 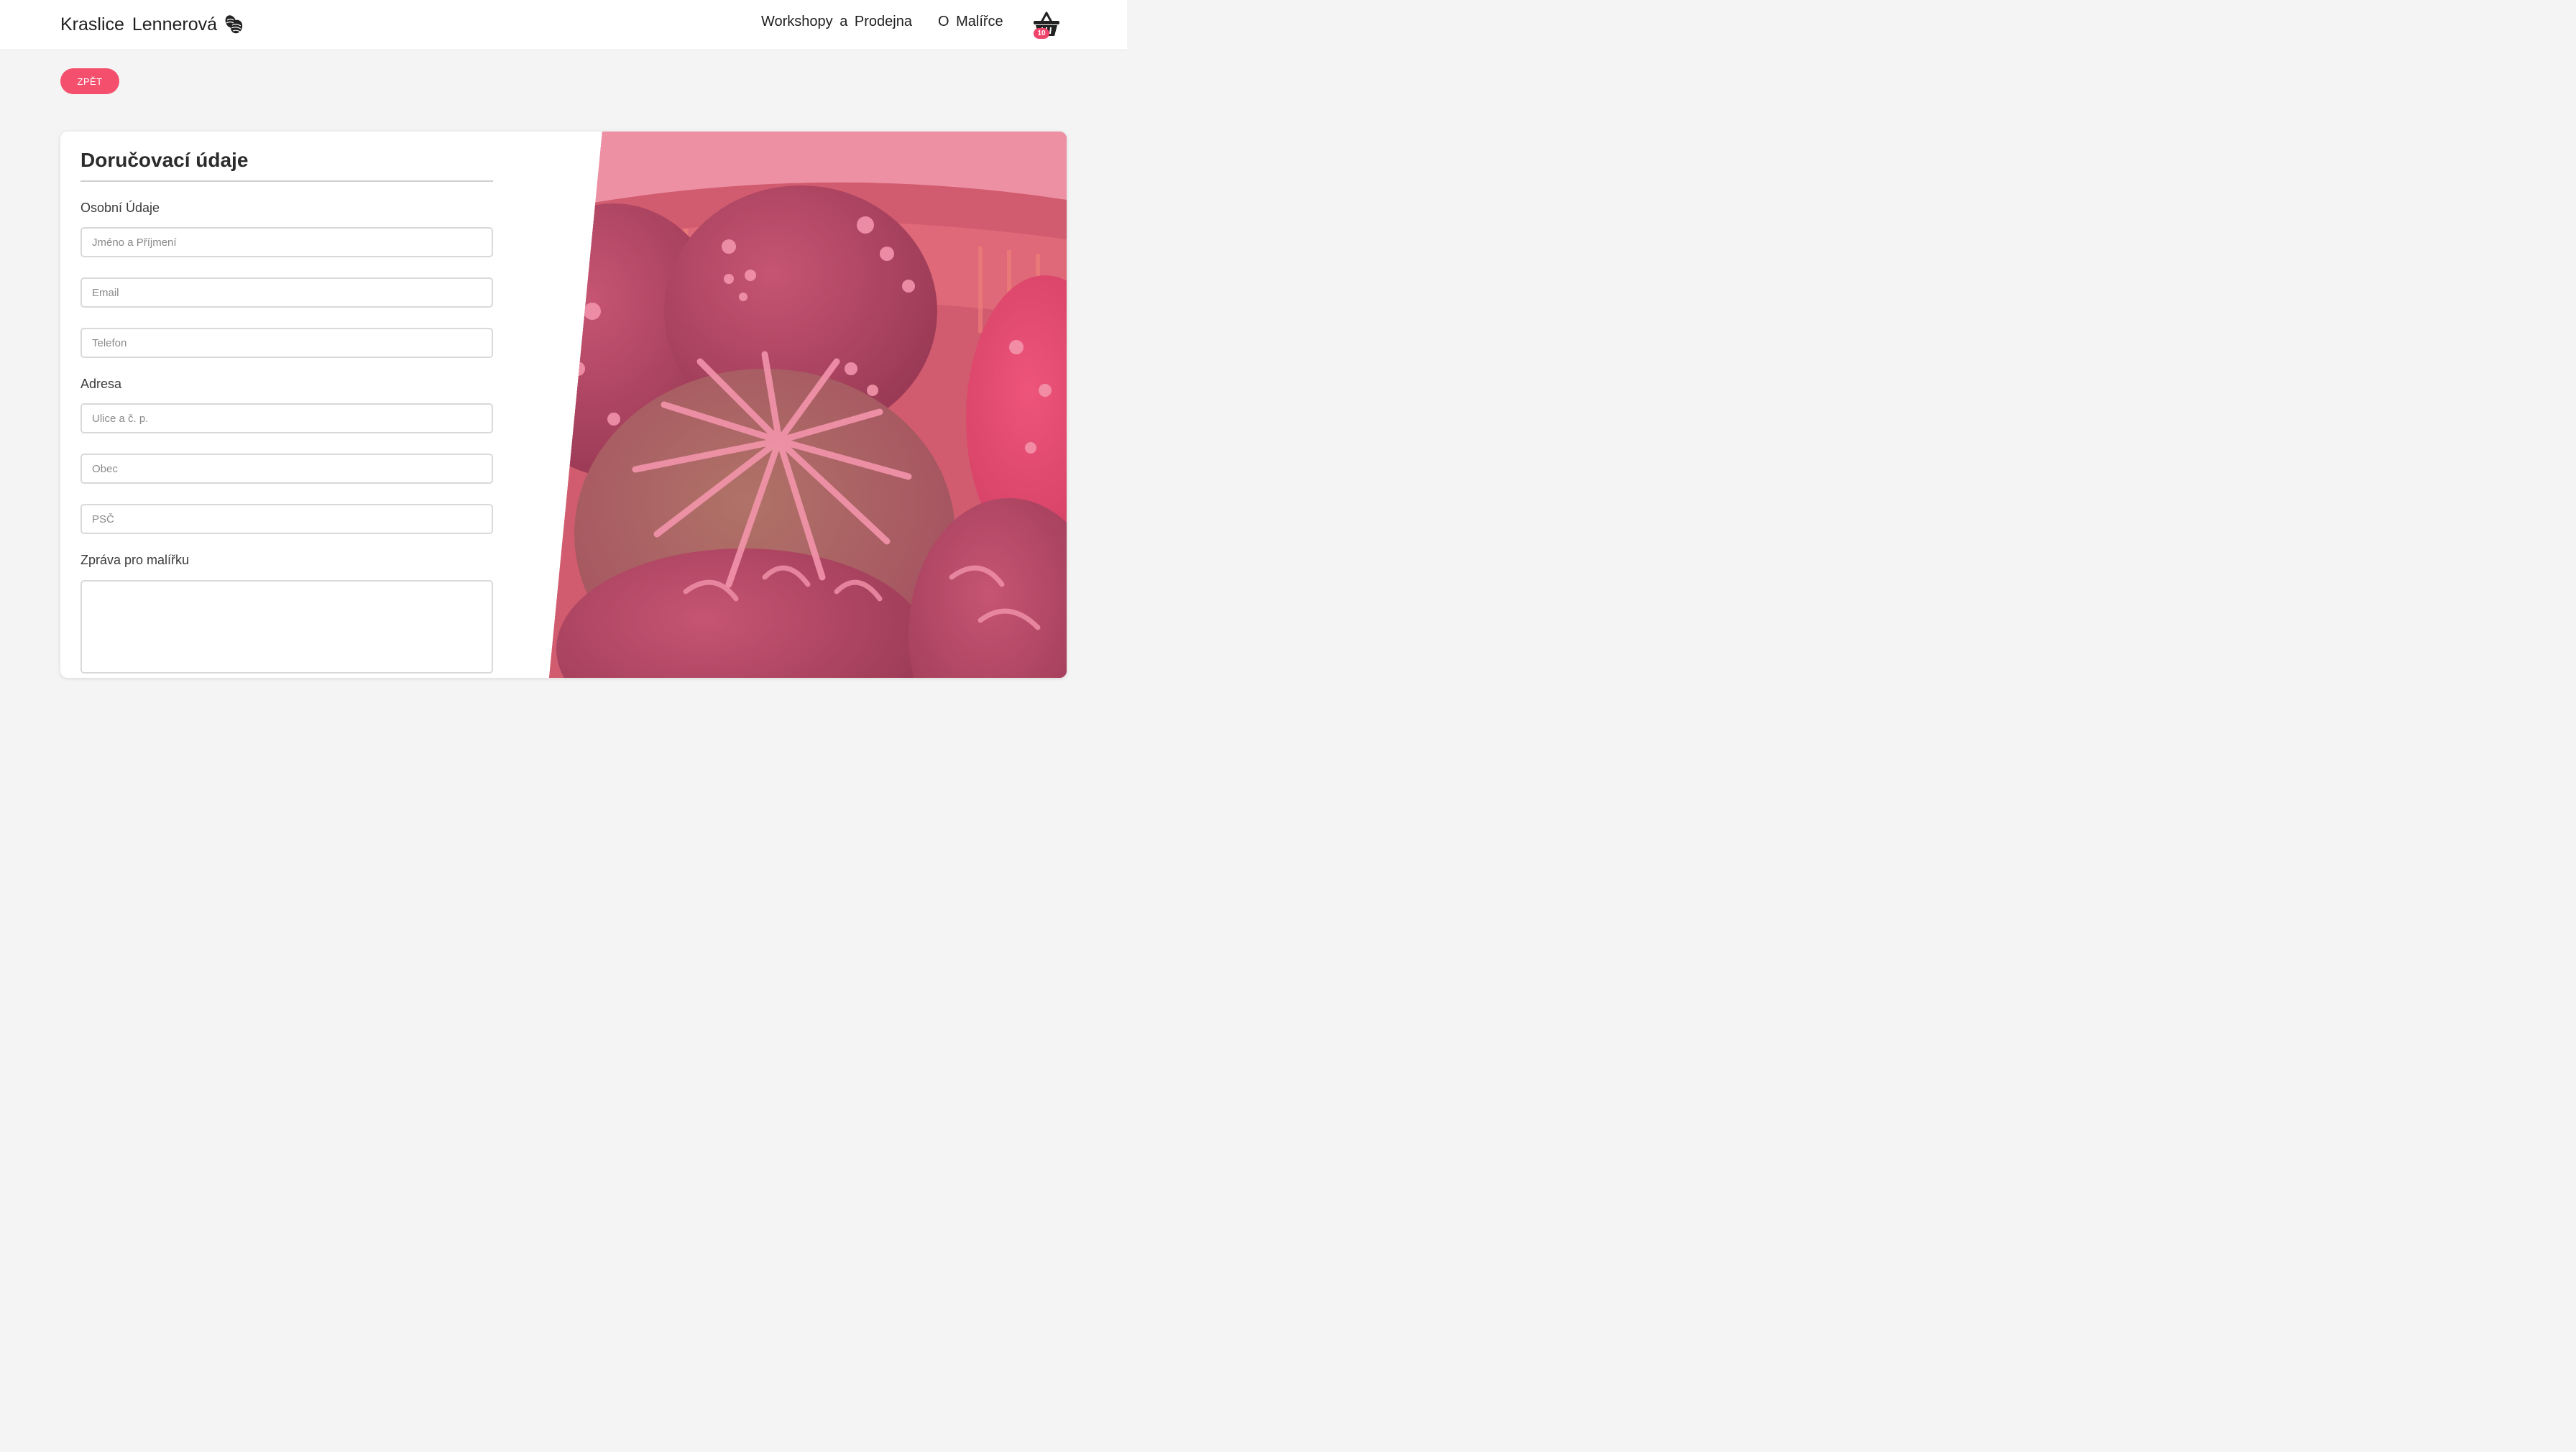 What do you see at coordinates (139, 24) in the screenshot?
I see `brand-name: Kraslice Lennerová` at bounding box center [139, 24].